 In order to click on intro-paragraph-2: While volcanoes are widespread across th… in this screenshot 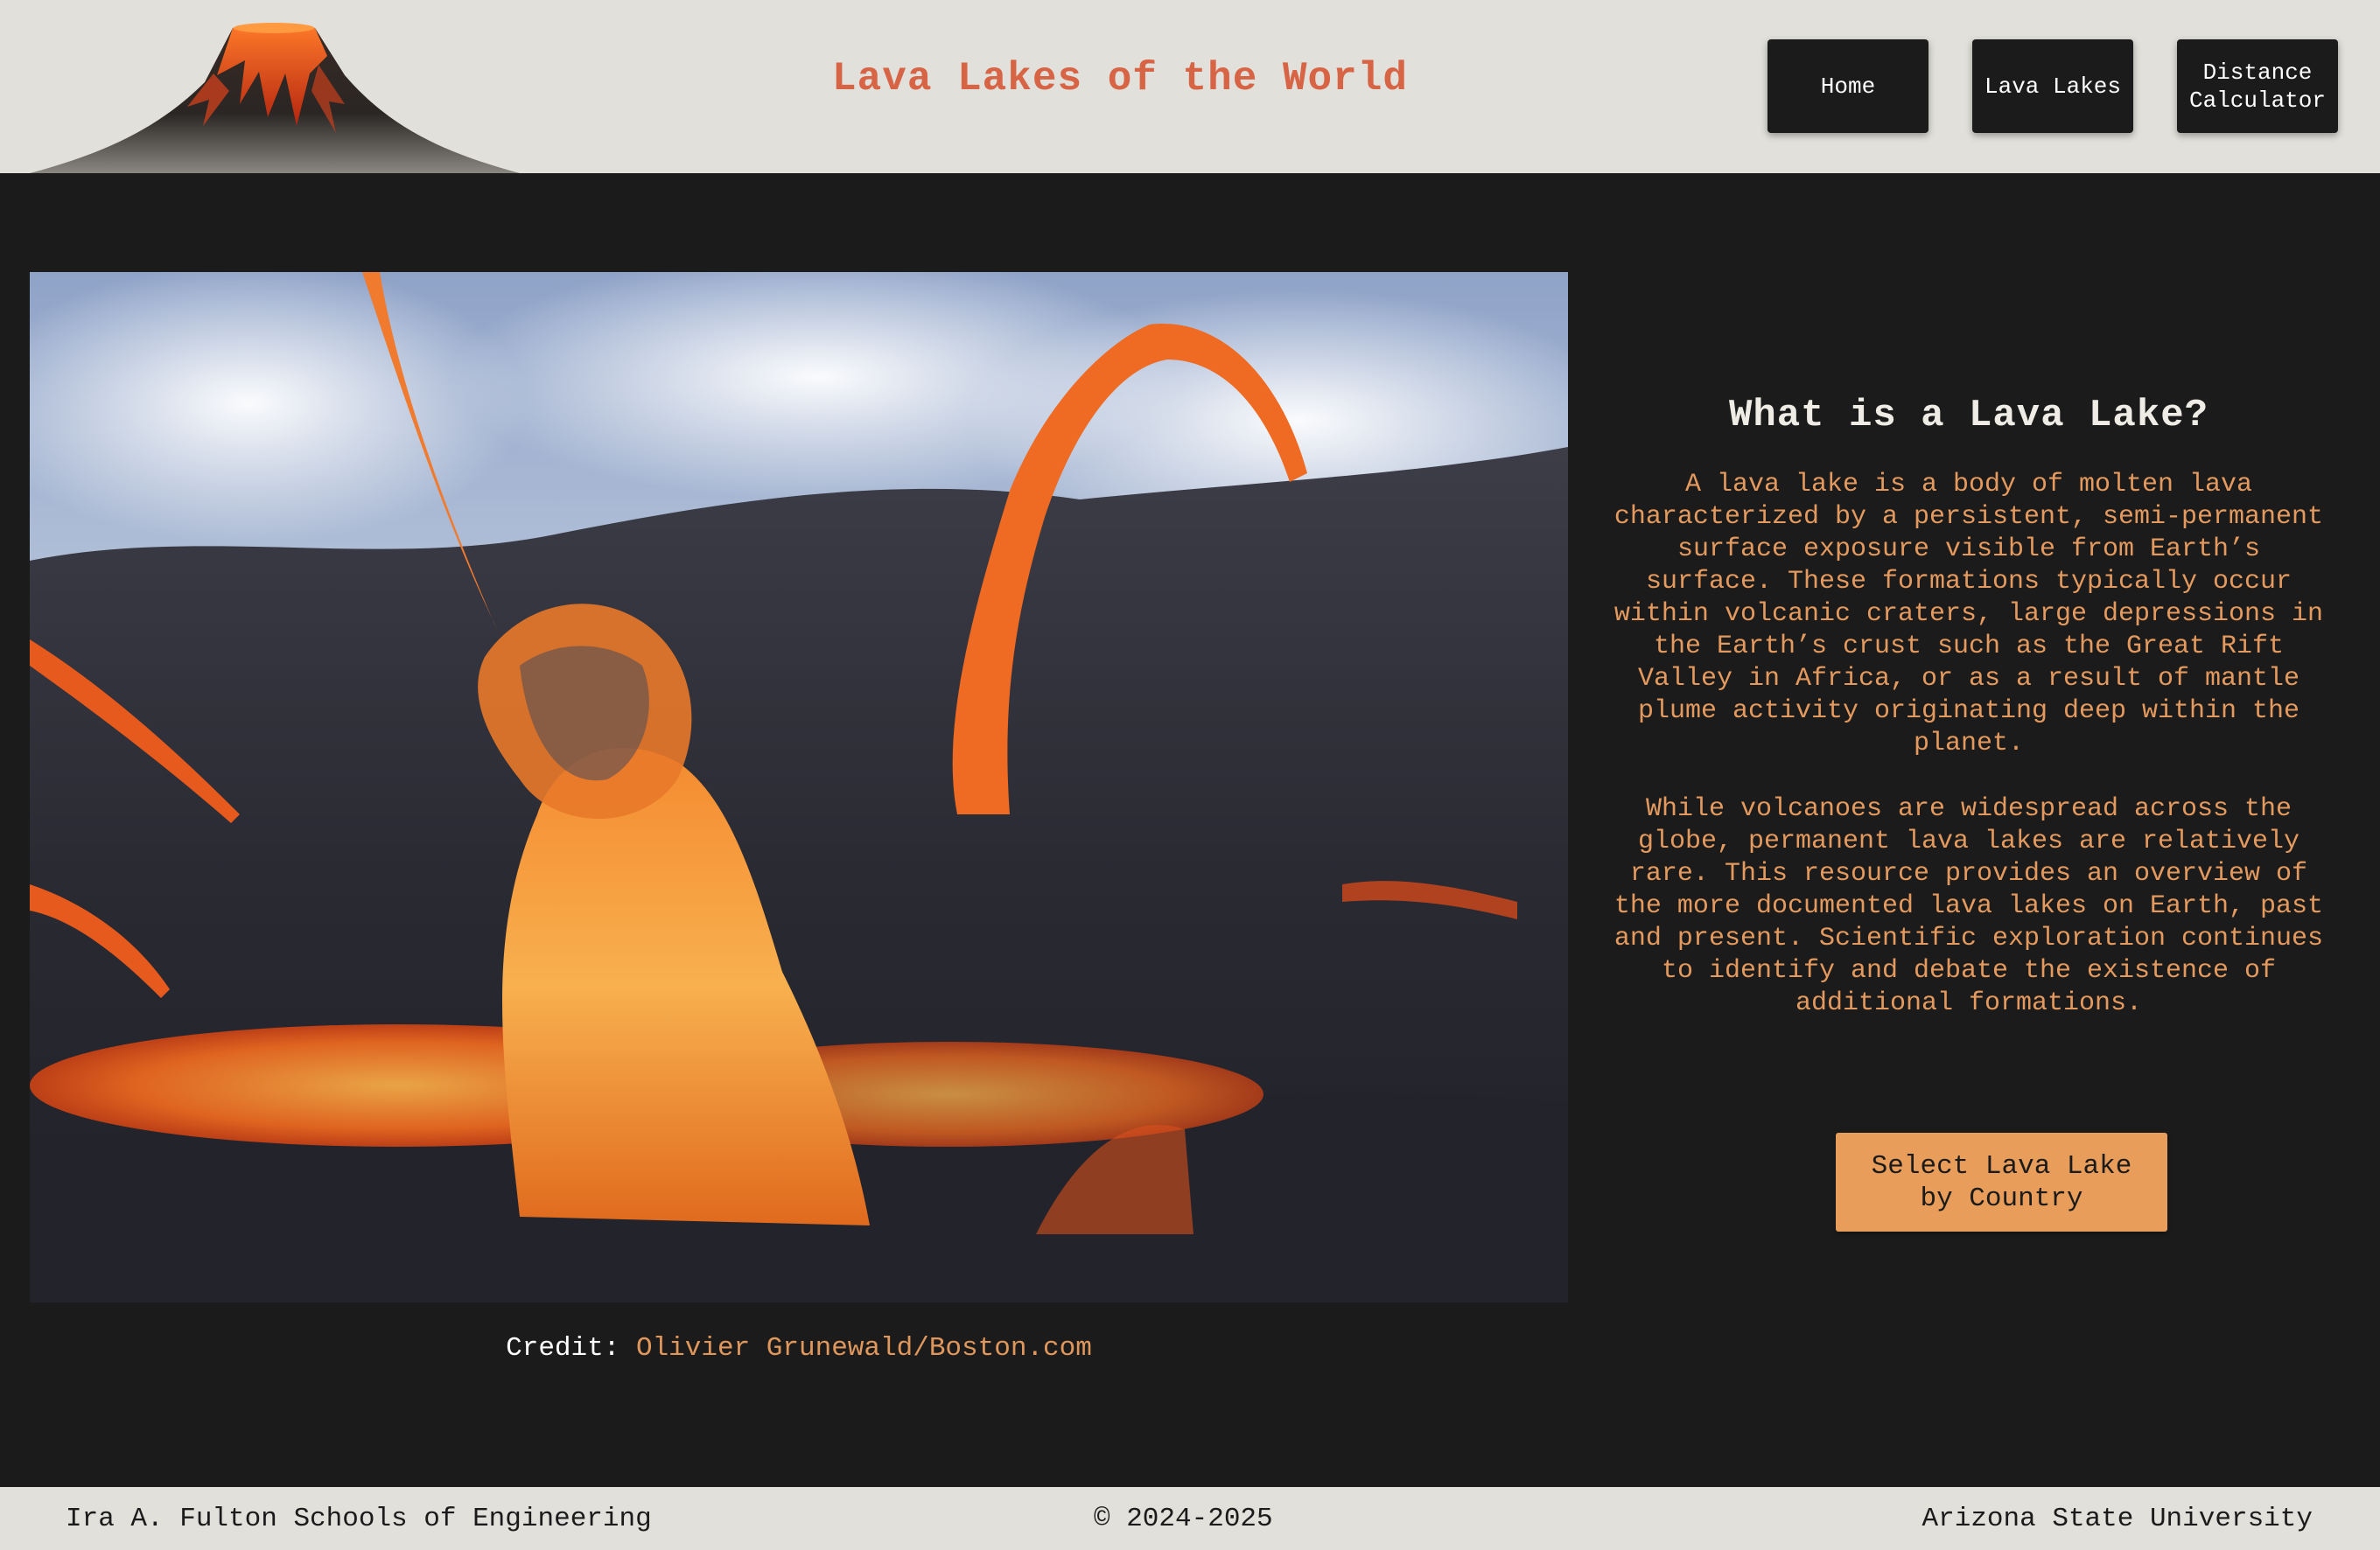, I will do `click(1969, 906)`.